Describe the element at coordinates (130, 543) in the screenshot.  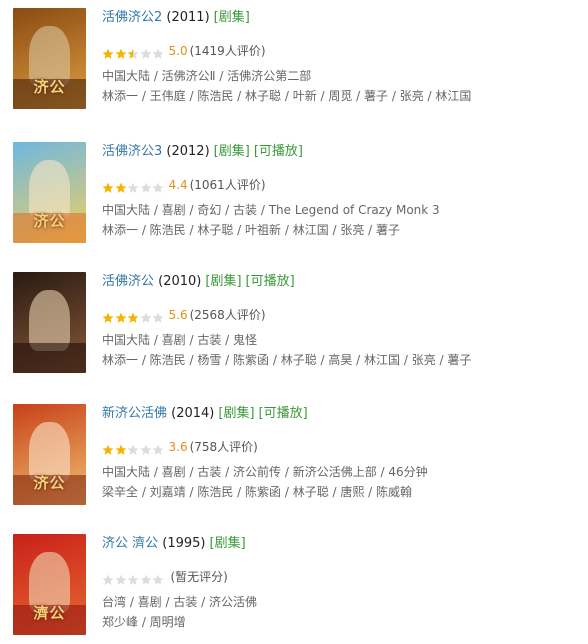
I see `title-link: 济公 濟公` at that location.